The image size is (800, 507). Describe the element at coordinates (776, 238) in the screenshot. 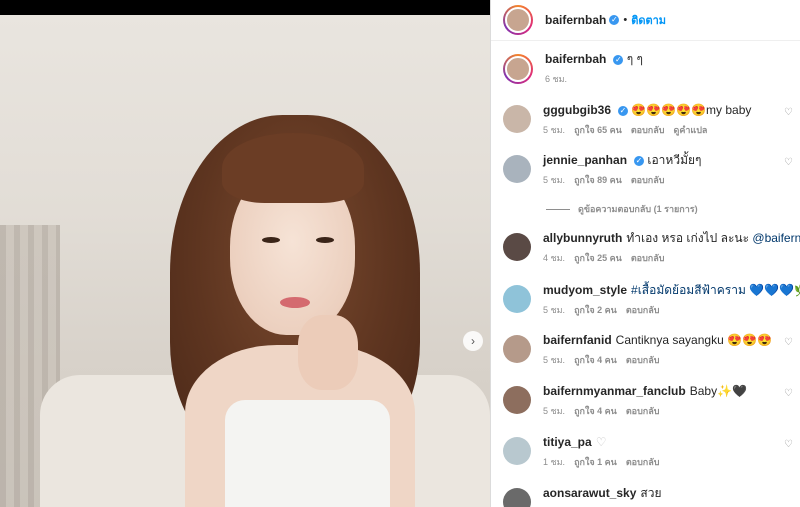

I see `mention-link: @baifernbah` at that location.